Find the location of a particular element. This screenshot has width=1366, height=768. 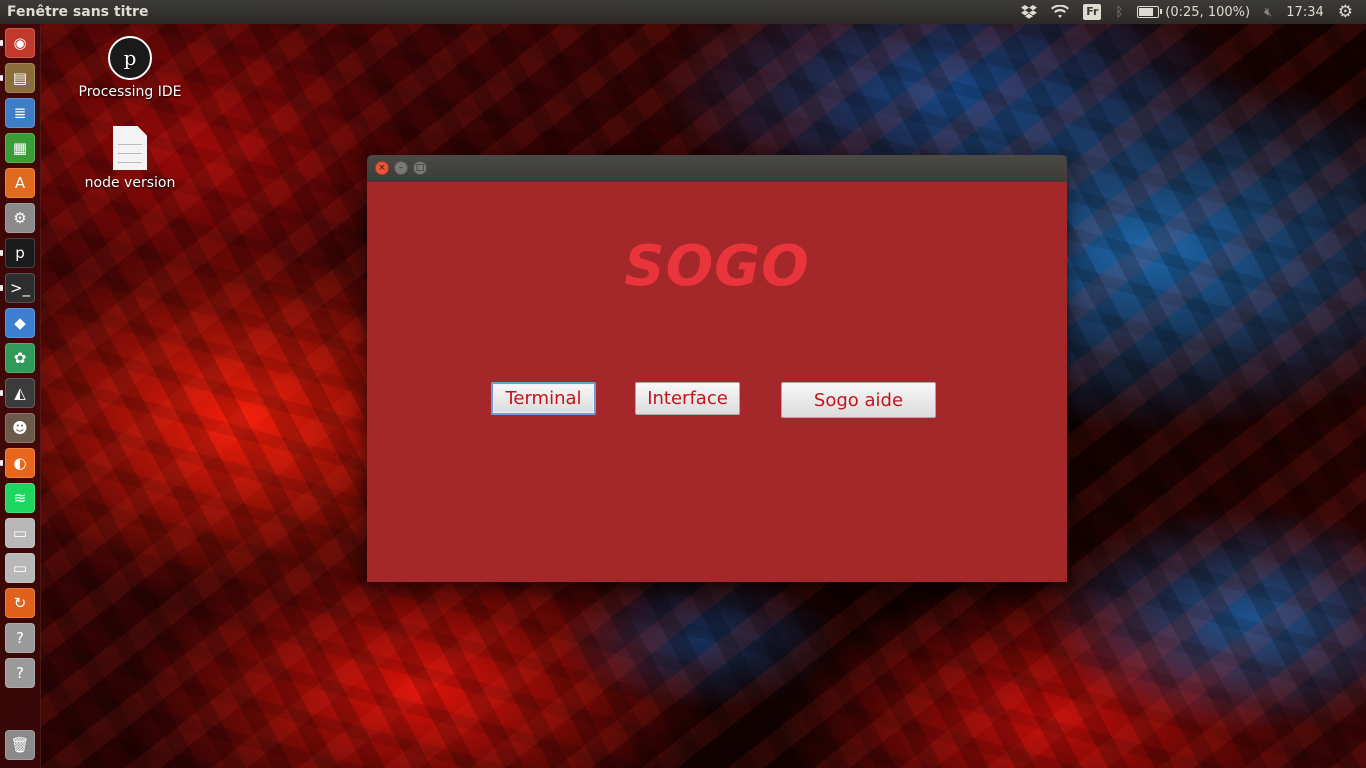

software-updater-icon: ↻ is located at coordinates (20, 603).